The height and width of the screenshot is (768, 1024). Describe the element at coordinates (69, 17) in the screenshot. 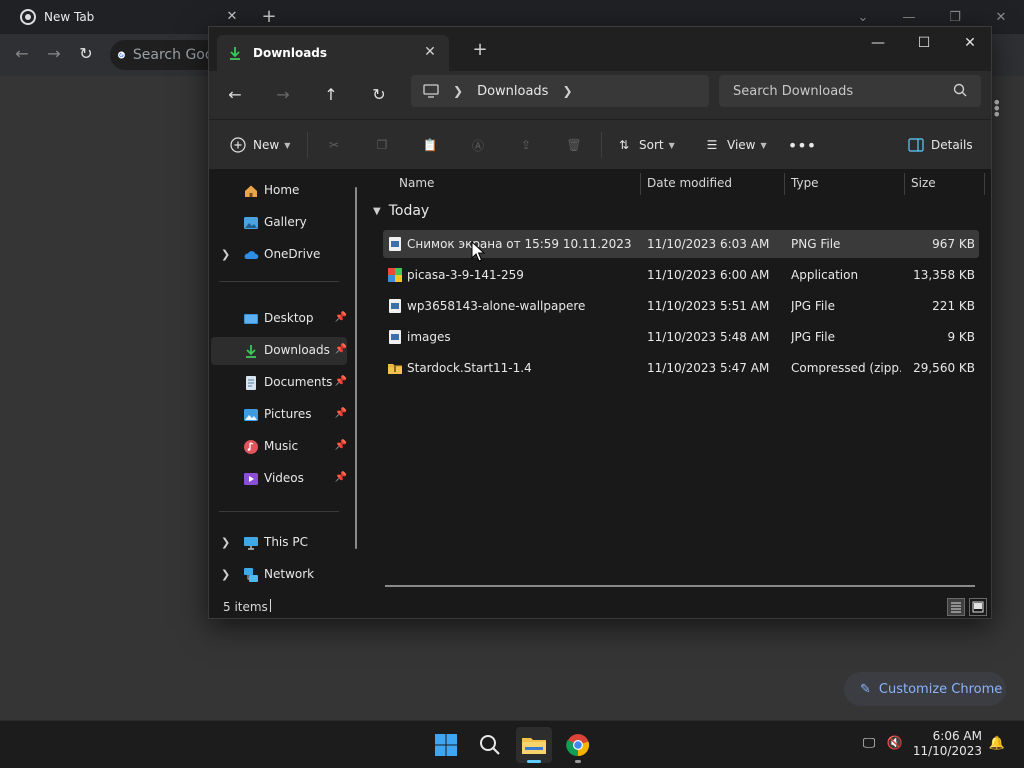

I see `chrome-tab-title: New Tab` at that location.